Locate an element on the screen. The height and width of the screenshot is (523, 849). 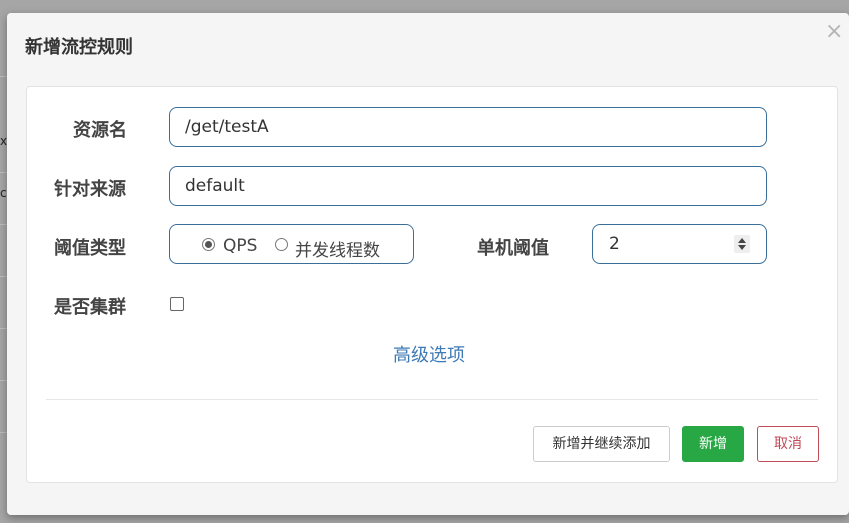
advanced-options-link: 高级选项 is located at coordinates (429, 354).